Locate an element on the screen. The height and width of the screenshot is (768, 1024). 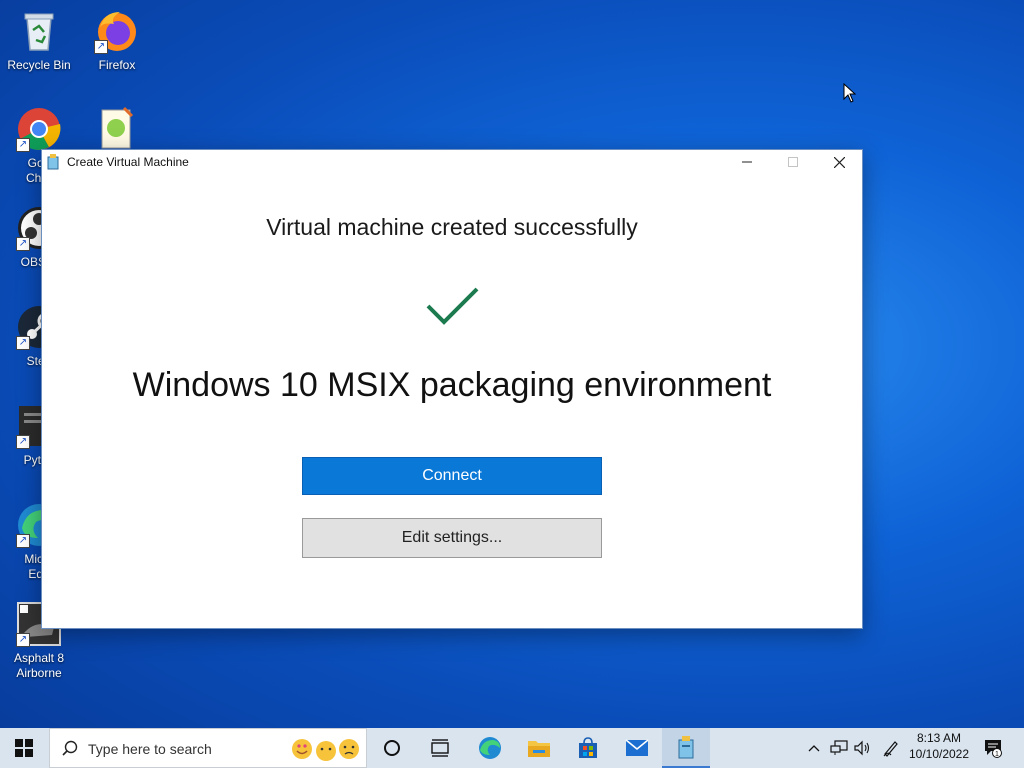
taskbar-msix-packaging-tool is located at coordinates (686, 748).